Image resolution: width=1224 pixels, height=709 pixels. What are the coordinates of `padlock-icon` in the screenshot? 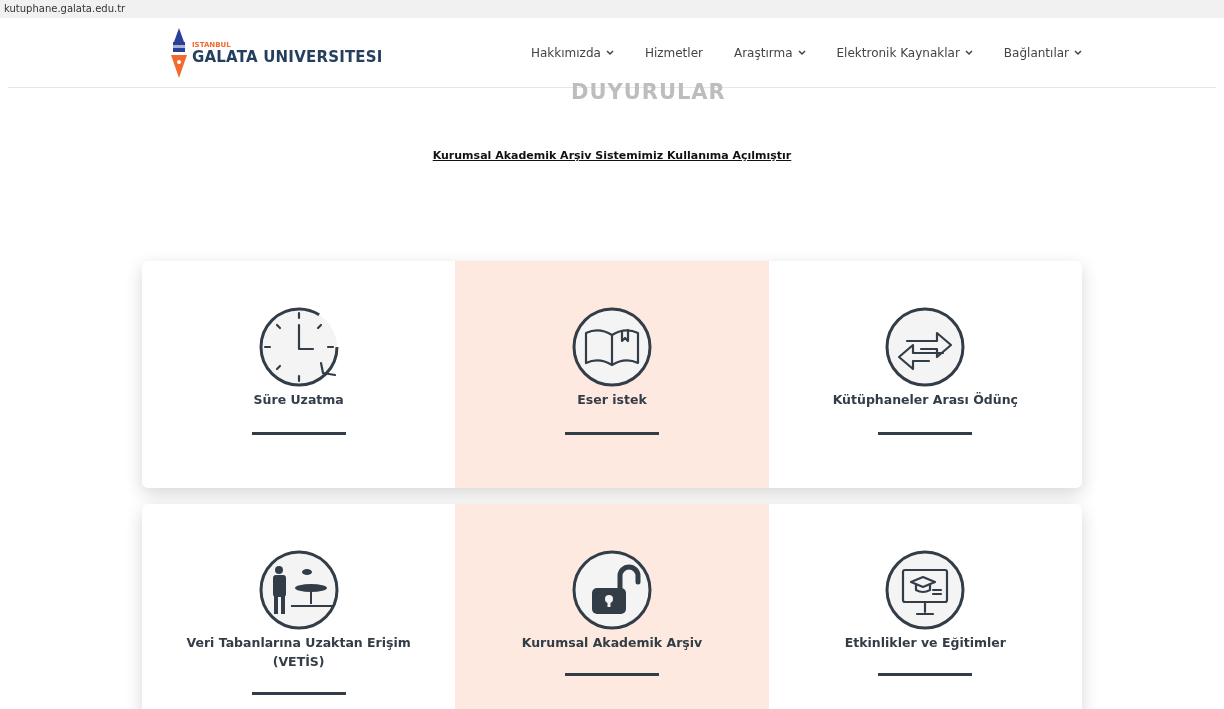 It's located at (612, 590).